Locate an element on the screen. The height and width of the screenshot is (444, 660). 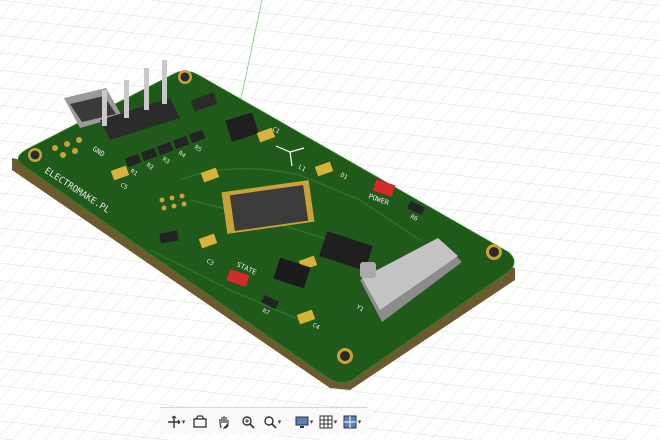
zoom-button is located at coordinates (248, 422).